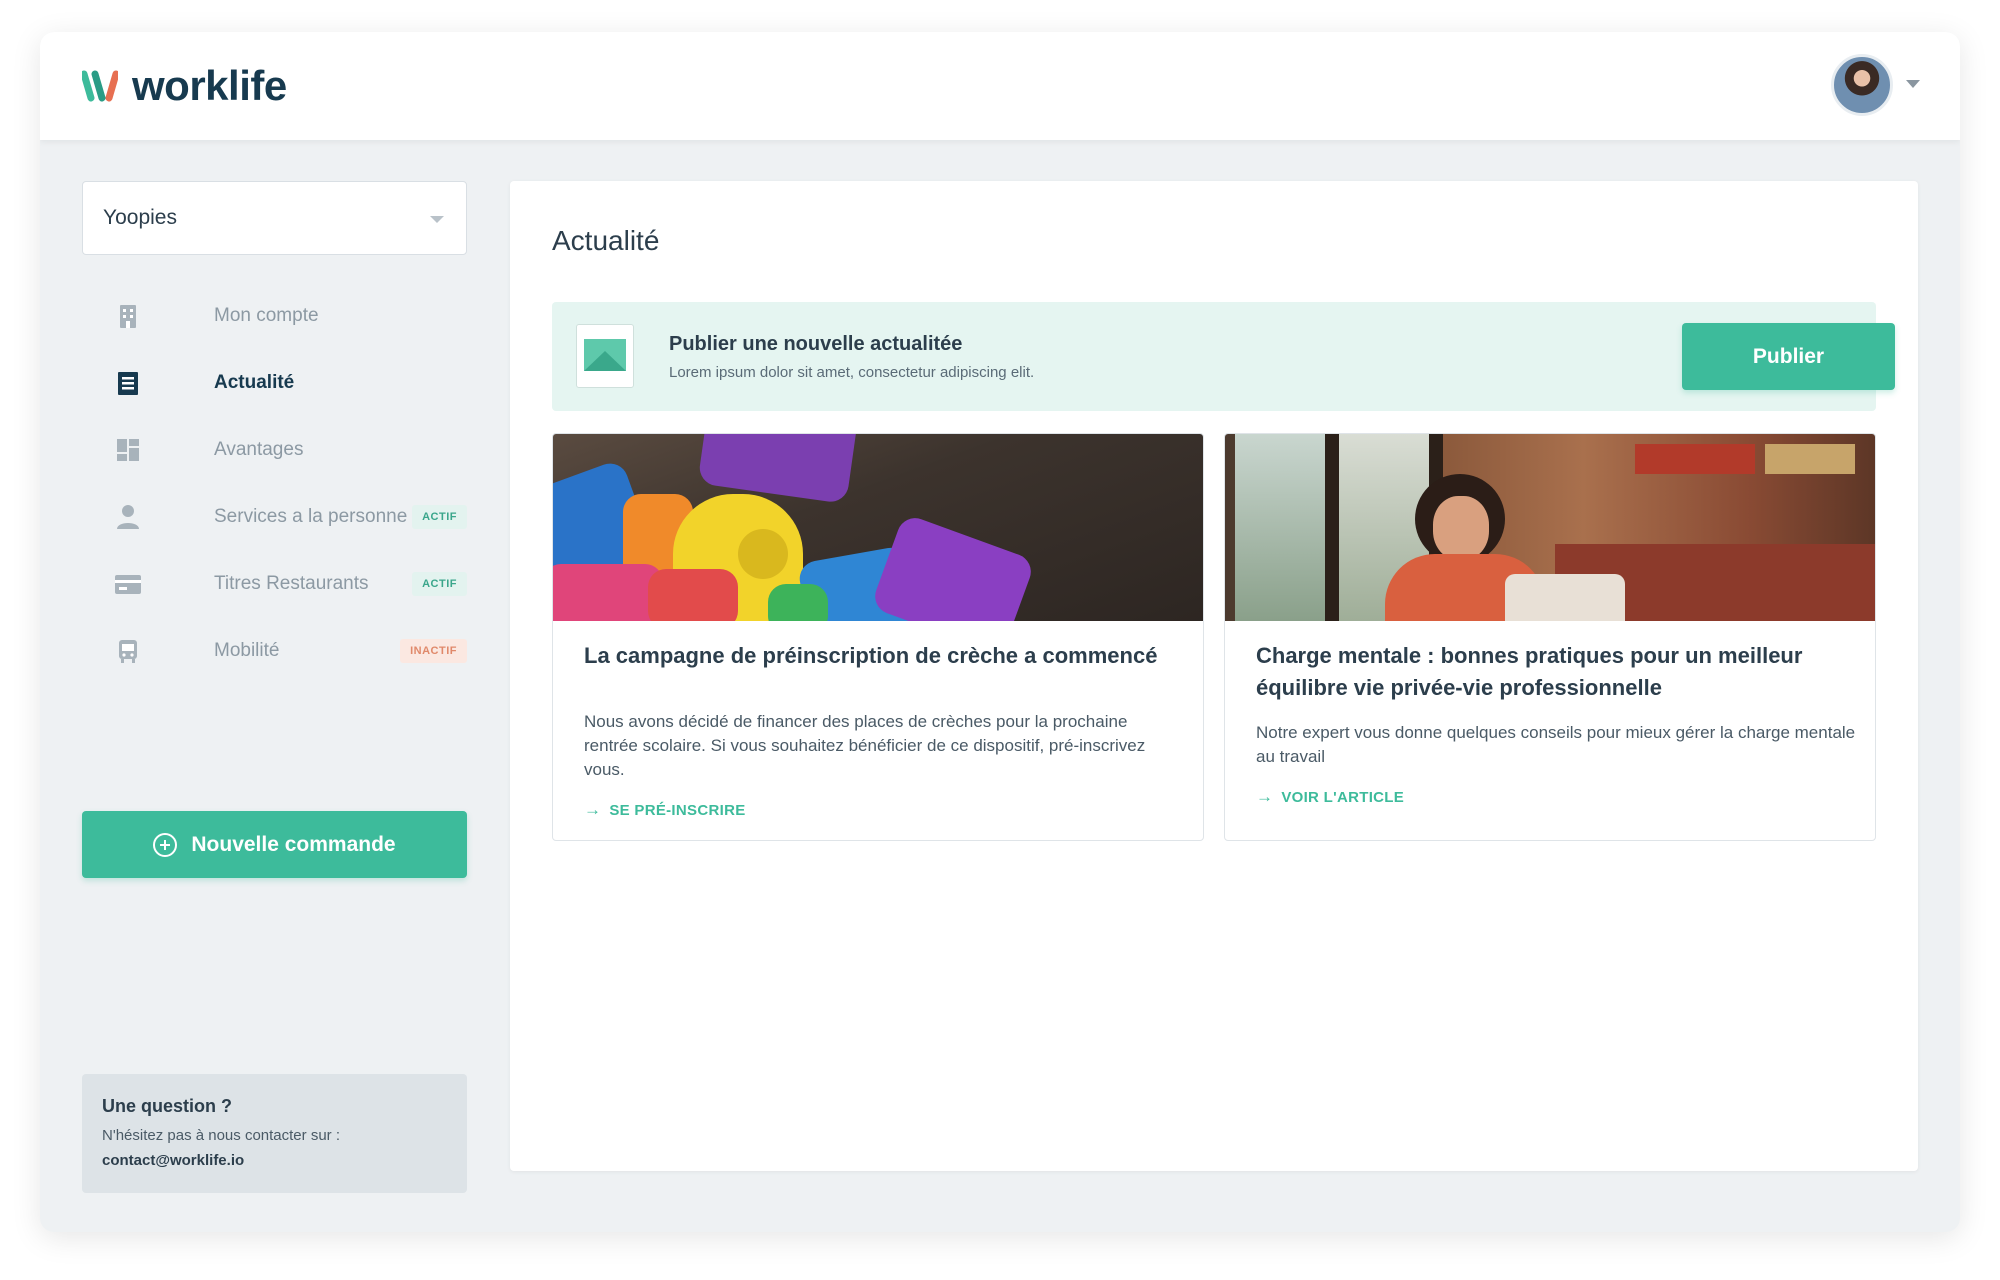 The image size is (2000, 1280). Describe the element at coordinates (128, 383) in the screenshot. I see `news-icon` at that location.